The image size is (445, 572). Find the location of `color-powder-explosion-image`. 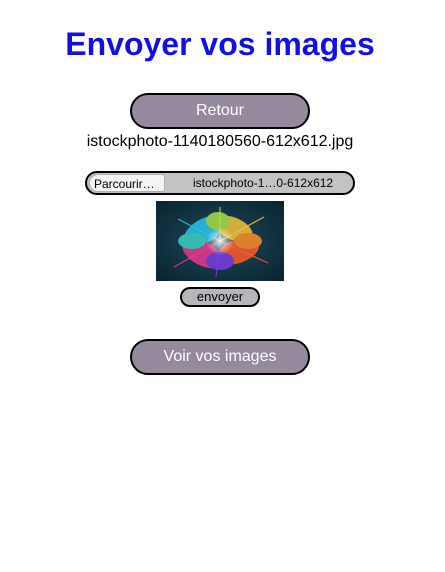

color-powder-explosion-image is located at coordinates (220, 241).